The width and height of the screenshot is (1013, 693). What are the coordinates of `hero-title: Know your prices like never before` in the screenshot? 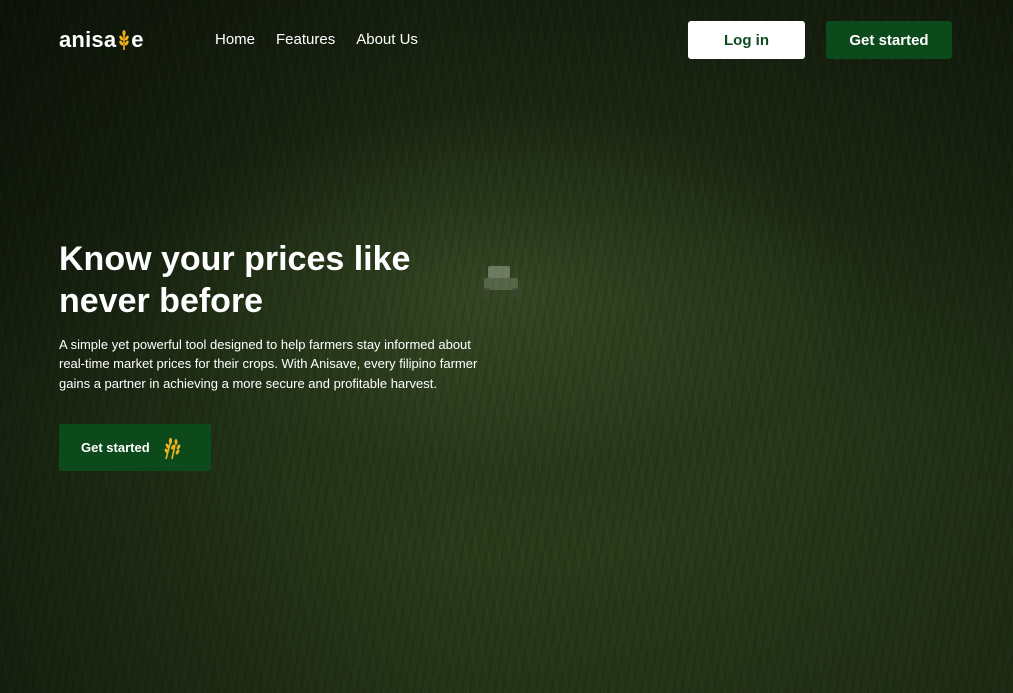 It's located at (235, 280).